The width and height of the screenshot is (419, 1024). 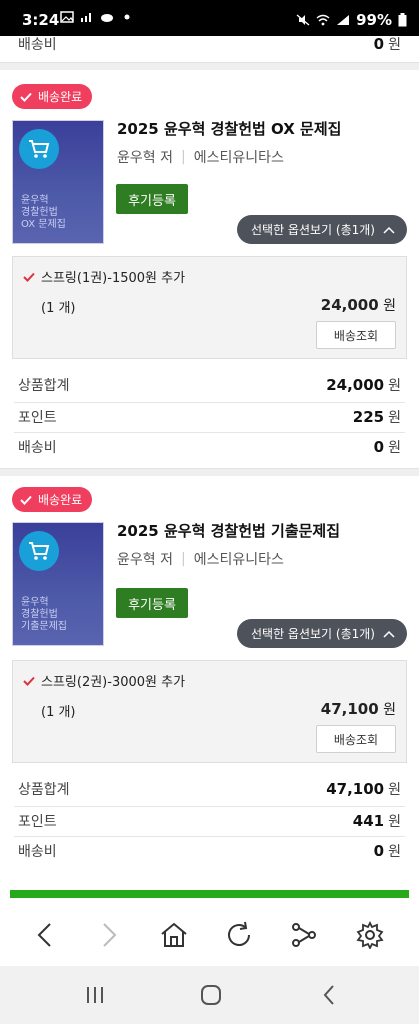 I want to click on cover-title-text: 윤우혁 경찰헌법 기출문제집, so click(x=44, y=614).